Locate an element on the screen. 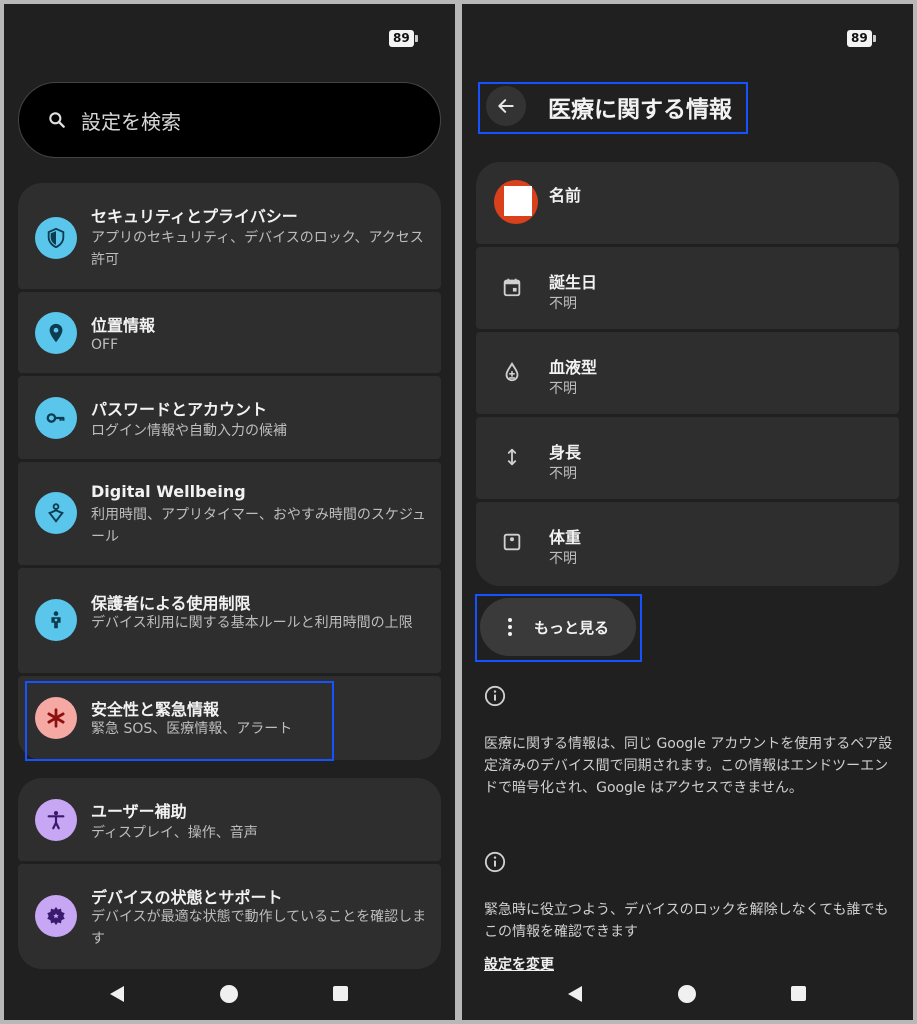 This screenshot has height=1024, width=917. settings-item-title: 位置情報 is located at coordinates (123, 325).